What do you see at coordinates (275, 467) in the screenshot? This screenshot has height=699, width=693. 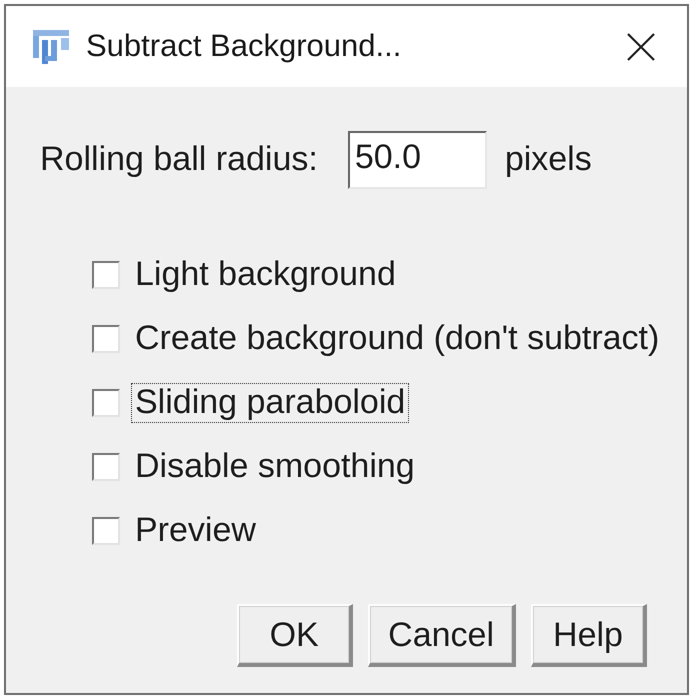 I see `checkbox-label: Disable smoothing` at bounding box center [275, 467].